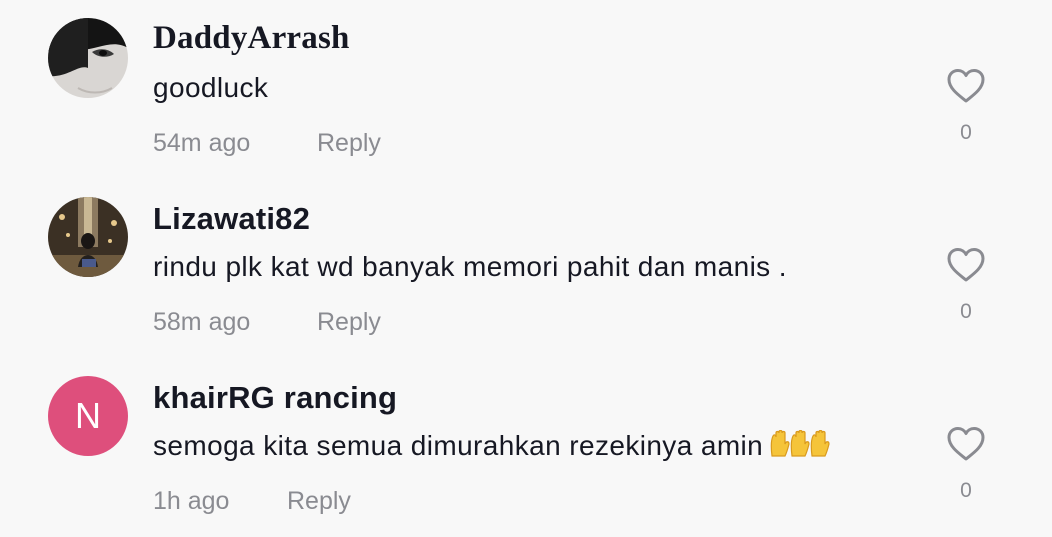  I want to click on avatar: N, so click(88, 416).